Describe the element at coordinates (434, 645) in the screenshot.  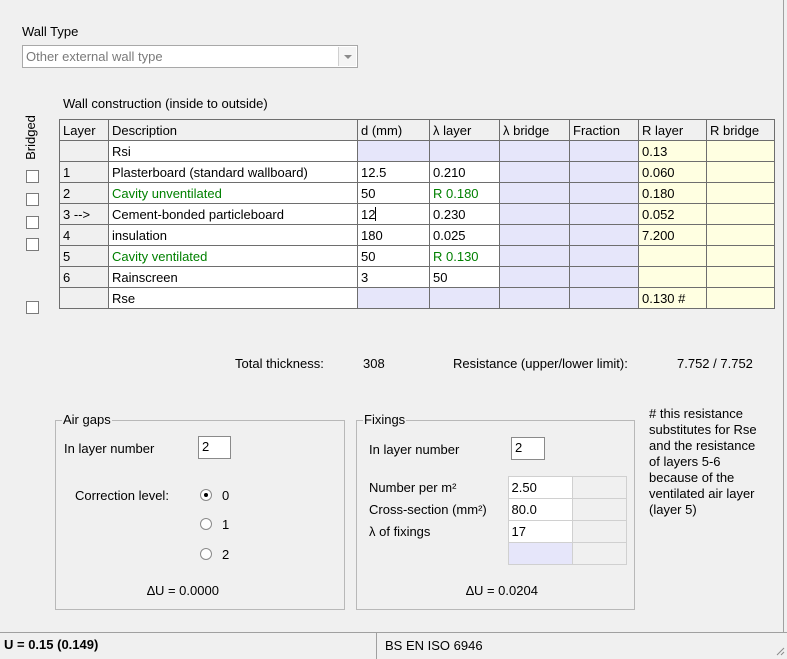
I see `standard-text: BS EN ISO 6946` at that location.